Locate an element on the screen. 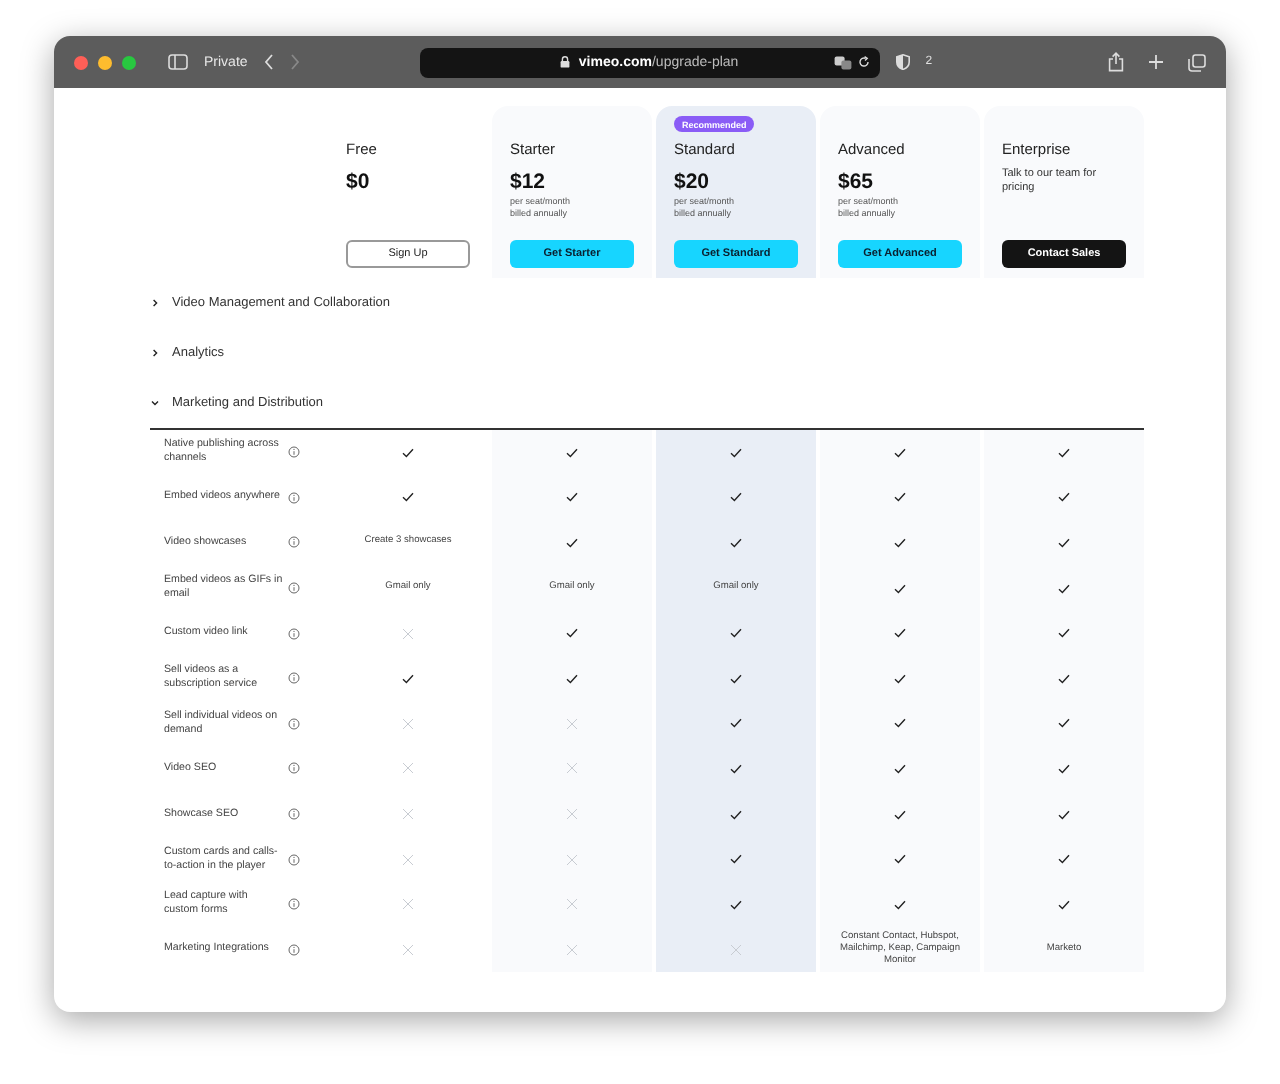 Image resolution: width=1280 pixels, height=1084 pixels. tabs-overview-icon is located at coordinates (1197, 62).